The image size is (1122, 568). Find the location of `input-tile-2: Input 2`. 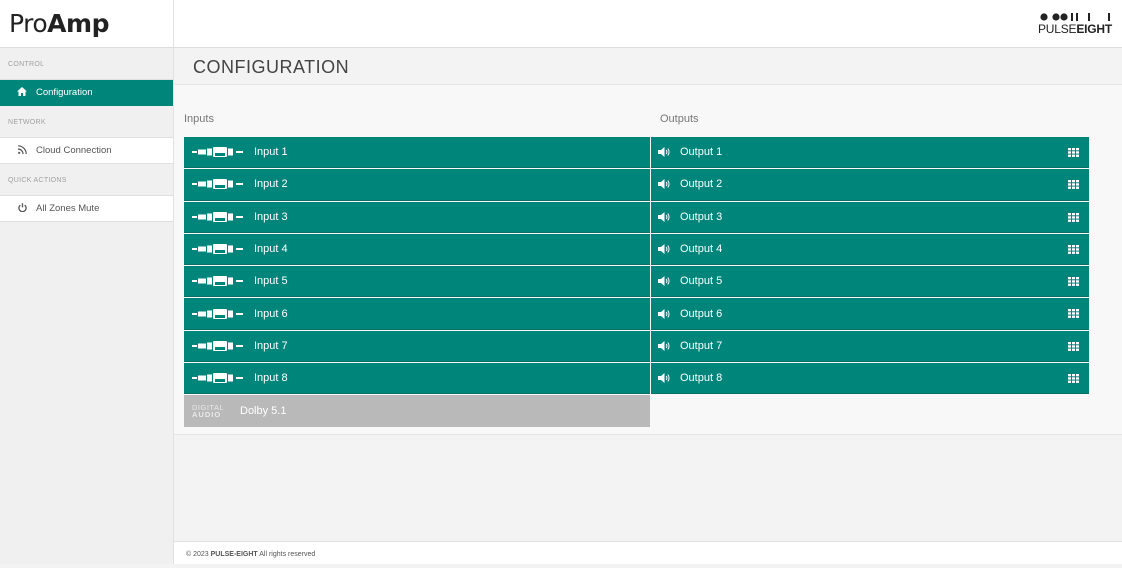

input-tile-2: Input 2 is located at coordinates (417, 185).